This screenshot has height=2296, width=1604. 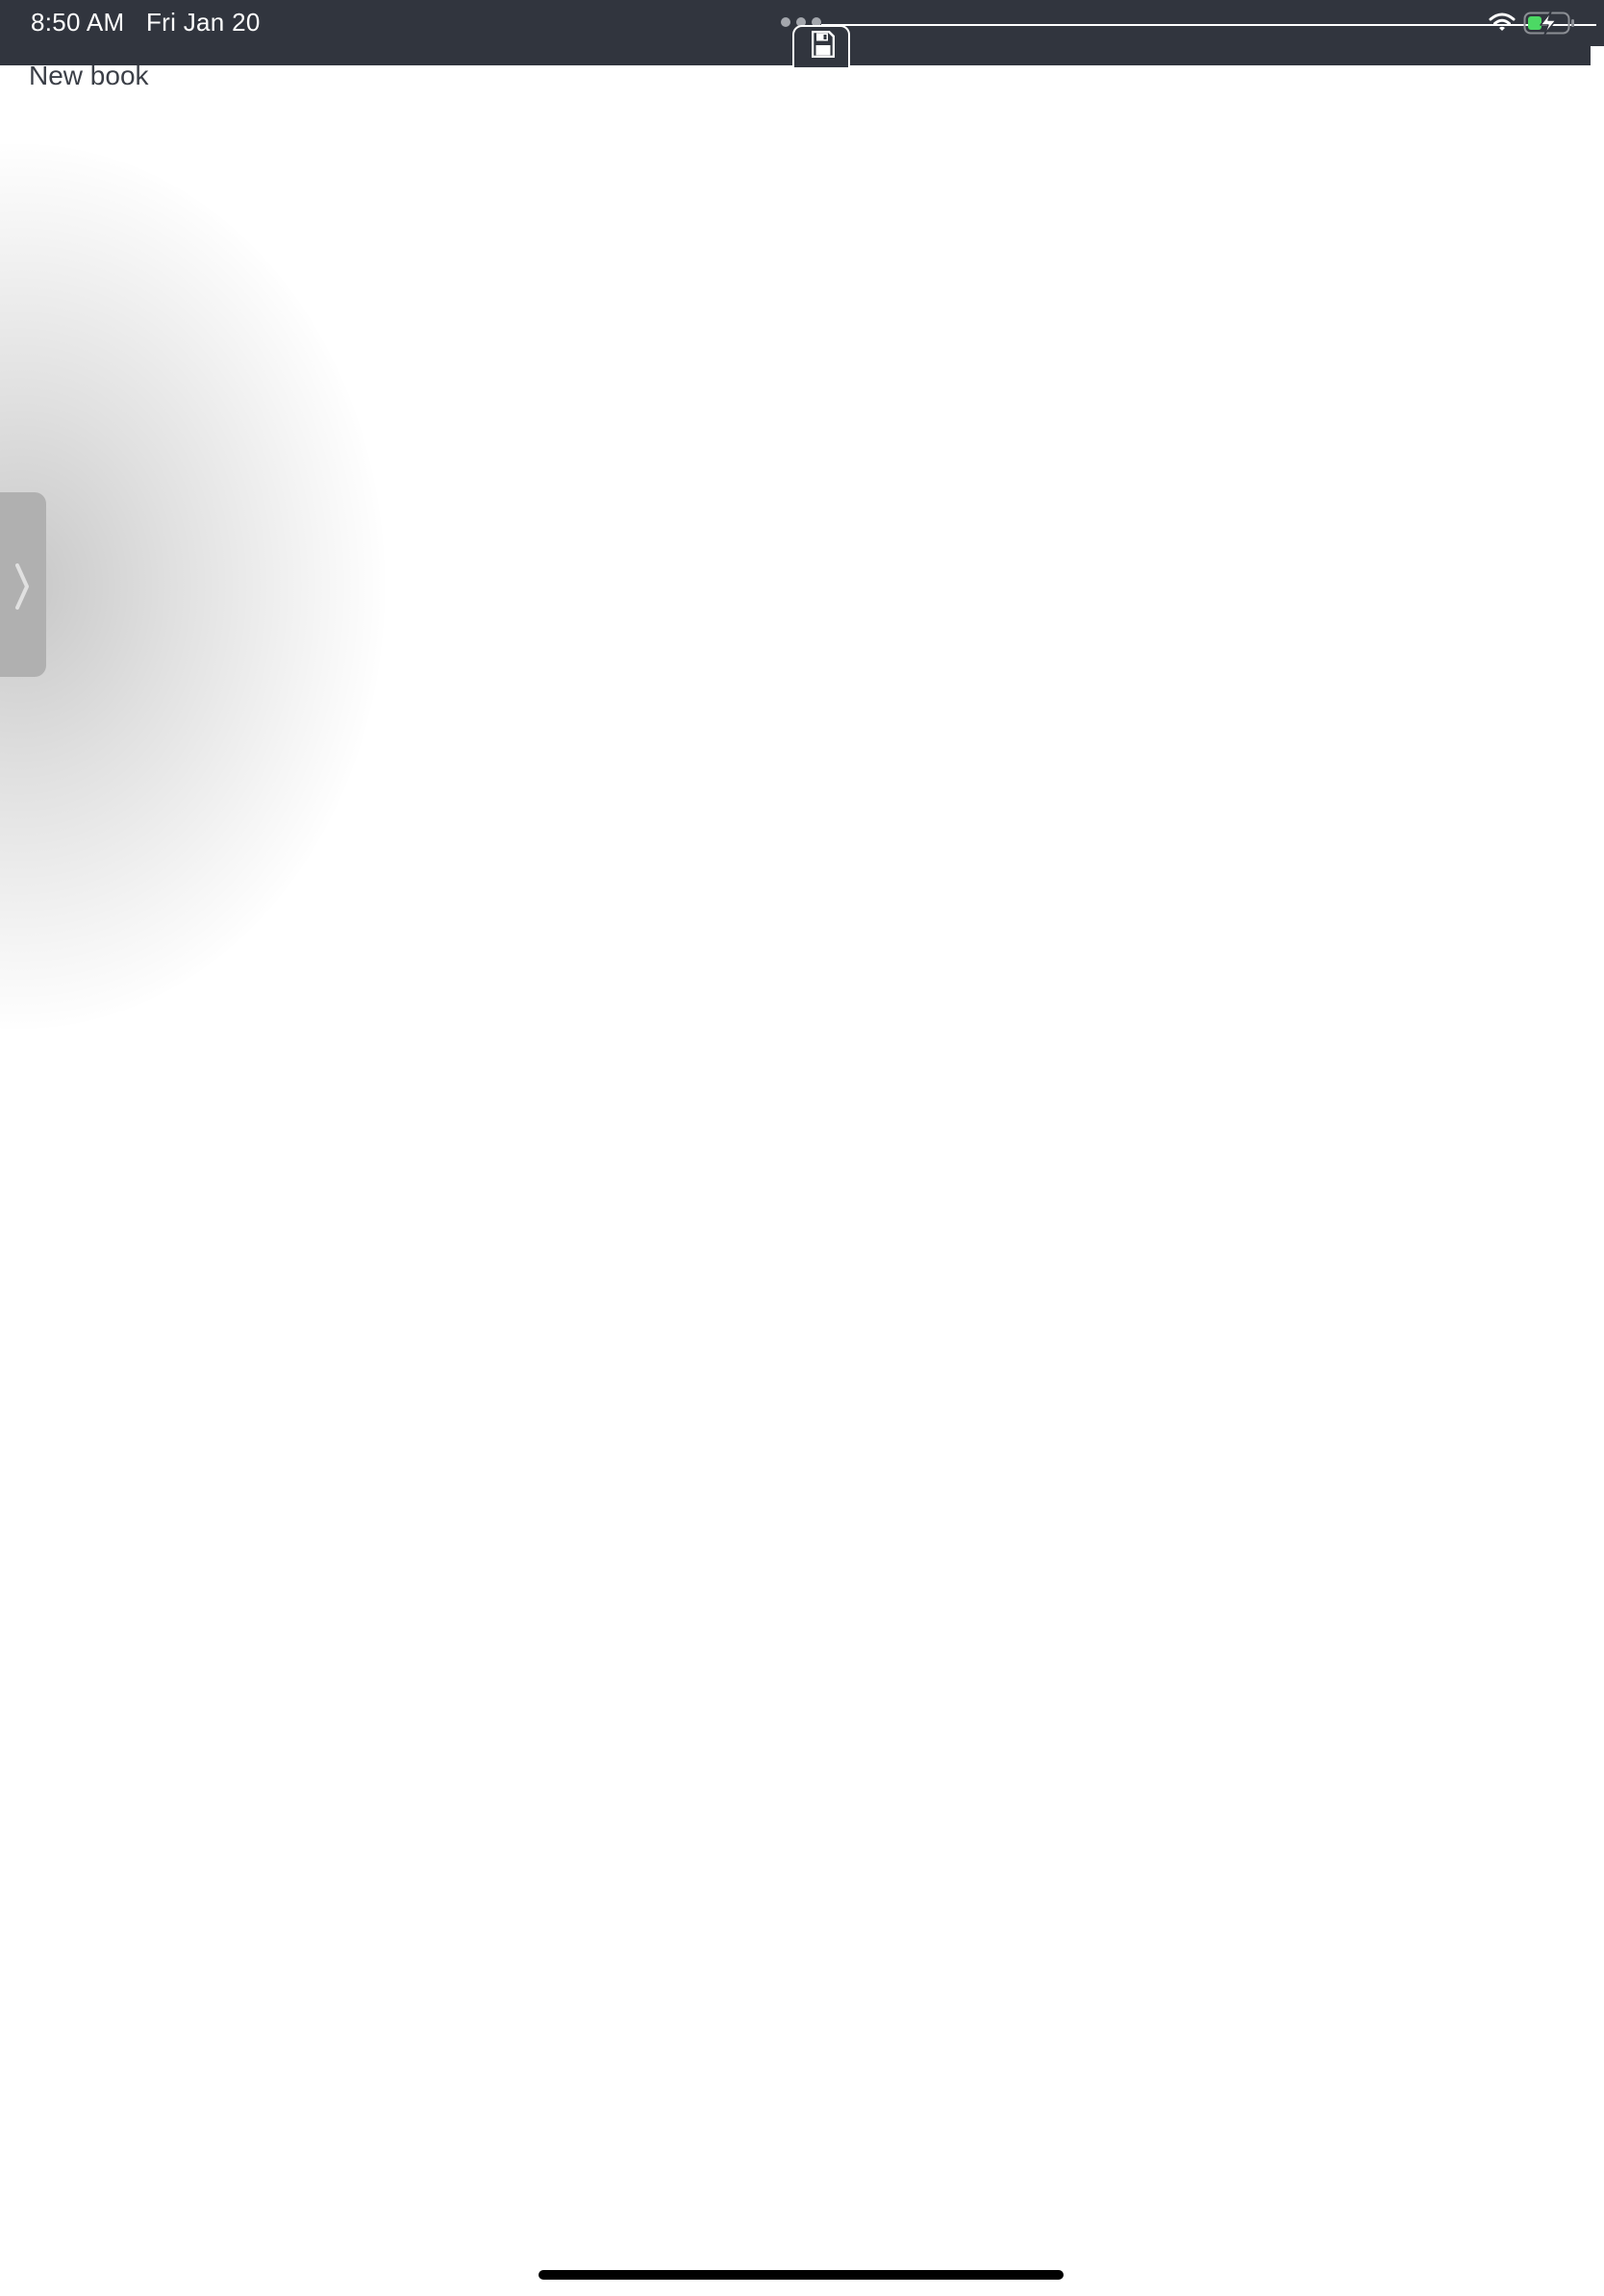 I want to click on chevron-right-icon, so click(x=22, y=586).